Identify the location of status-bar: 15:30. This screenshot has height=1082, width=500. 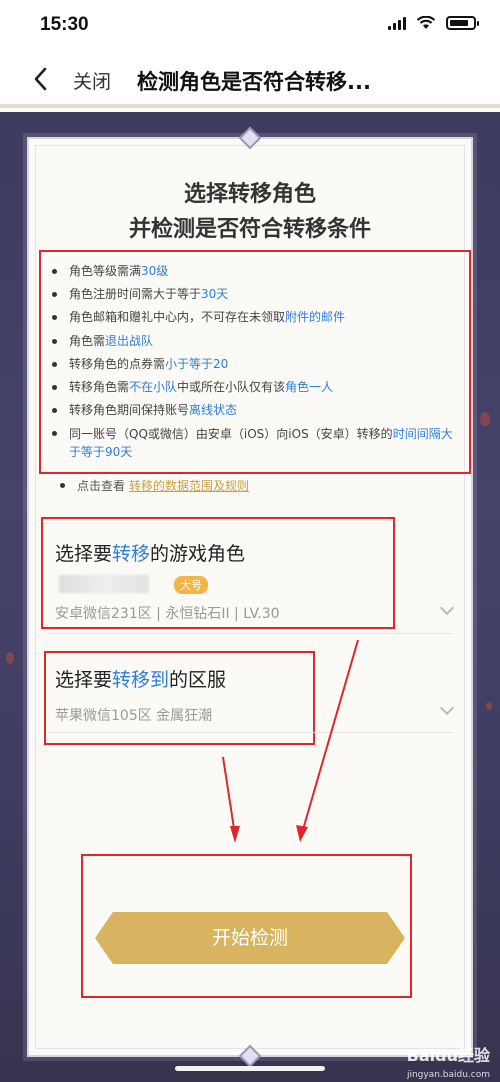
(250, 25).